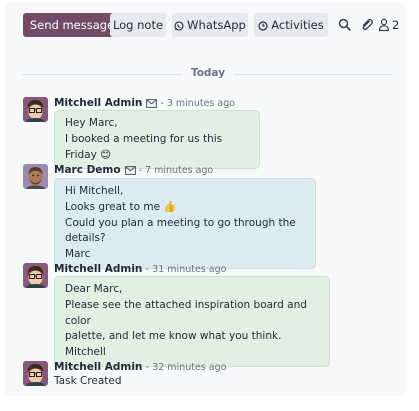  I want to click on separator-line-left, so click(102, 74).